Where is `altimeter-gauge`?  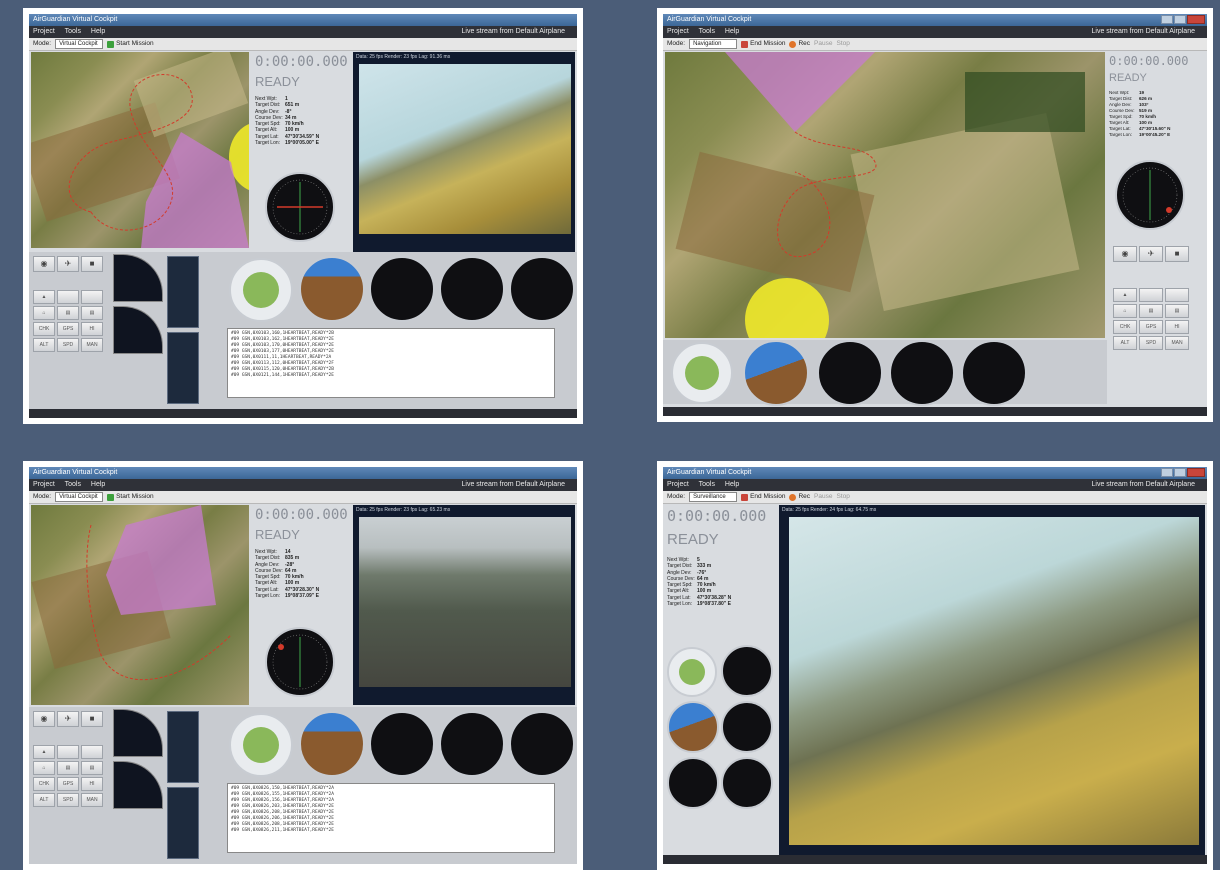
altimeter-gauge is located at coordinates (472, 289).